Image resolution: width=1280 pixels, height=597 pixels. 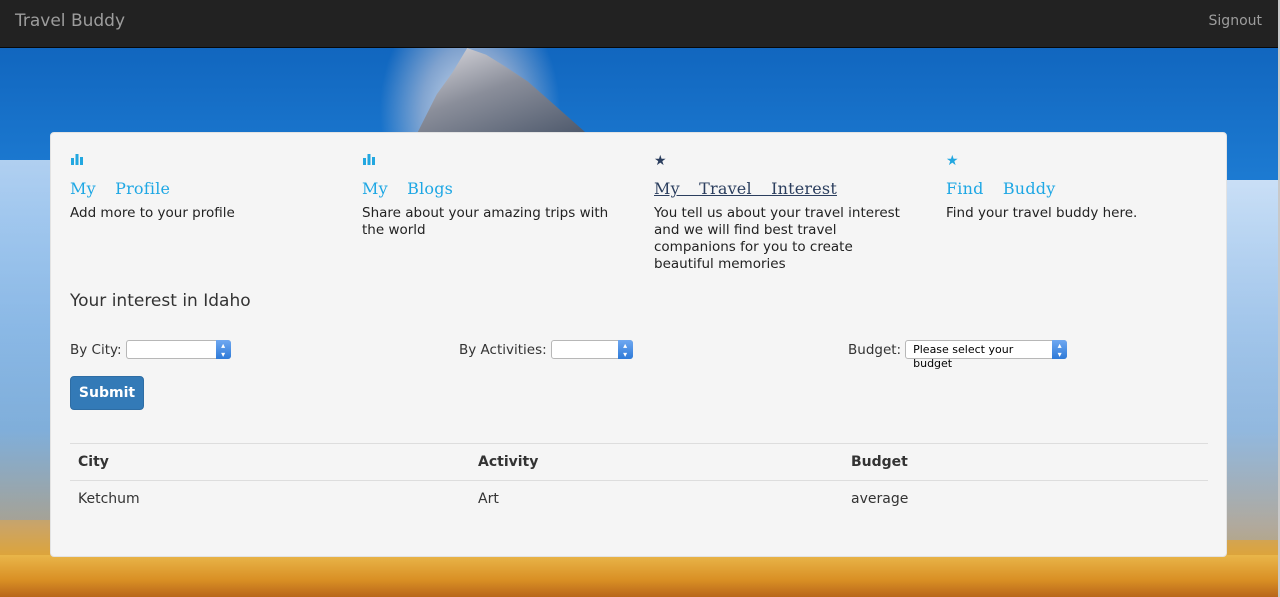 I want to click on cell-activity: Art, so click(x=488, y=499).